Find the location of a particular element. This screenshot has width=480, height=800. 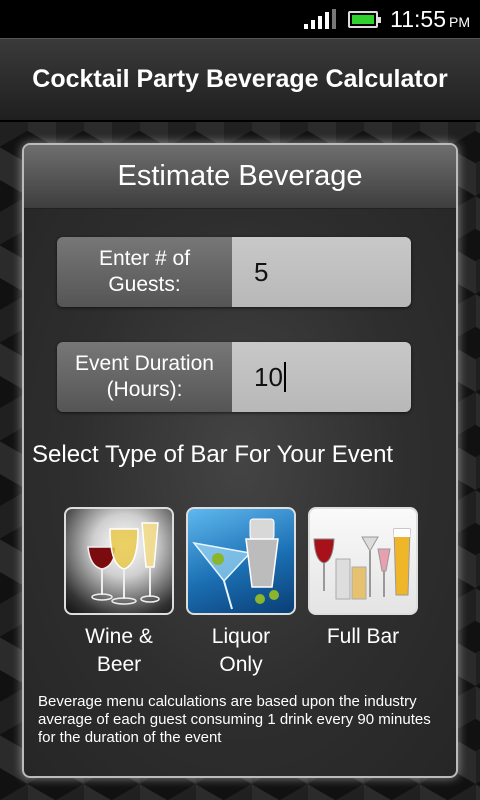

duration-input-value: 10 is located at coordinates (268, 376).